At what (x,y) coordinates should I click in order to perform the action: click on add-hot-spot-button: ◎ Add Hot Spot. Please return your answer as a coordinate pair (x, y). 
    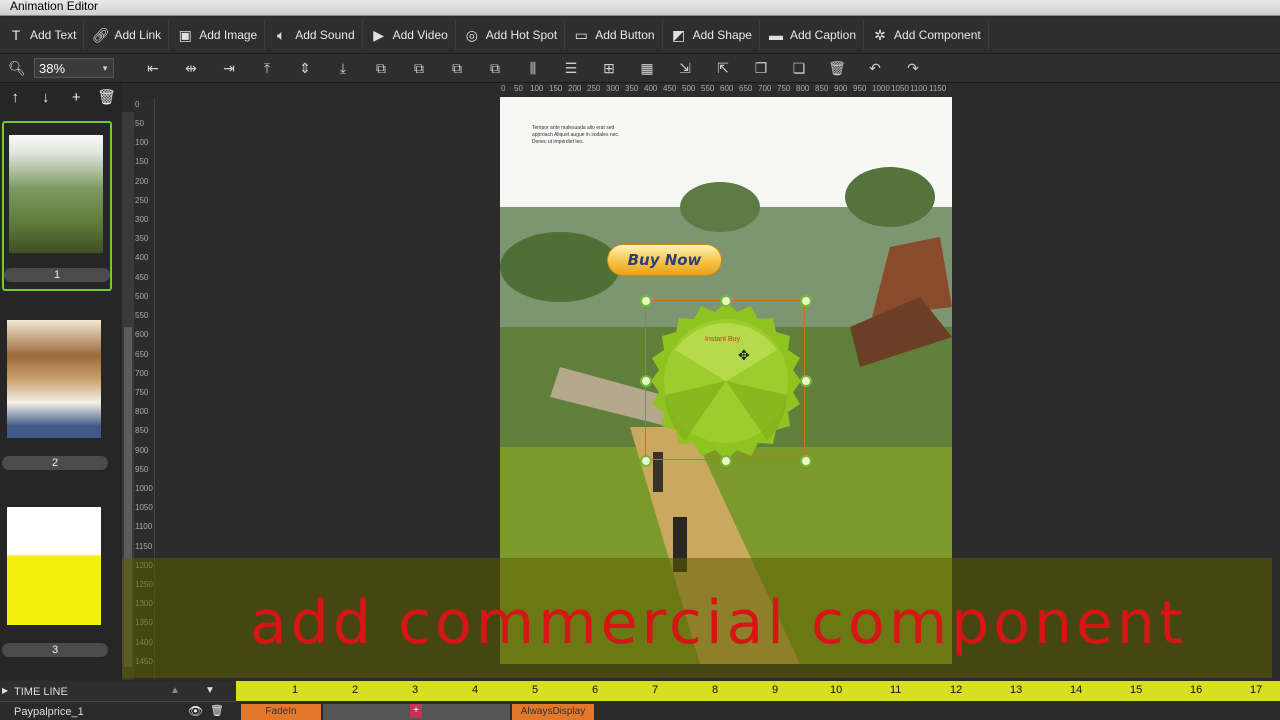
    Looking at the image, I should click on (511, 35).